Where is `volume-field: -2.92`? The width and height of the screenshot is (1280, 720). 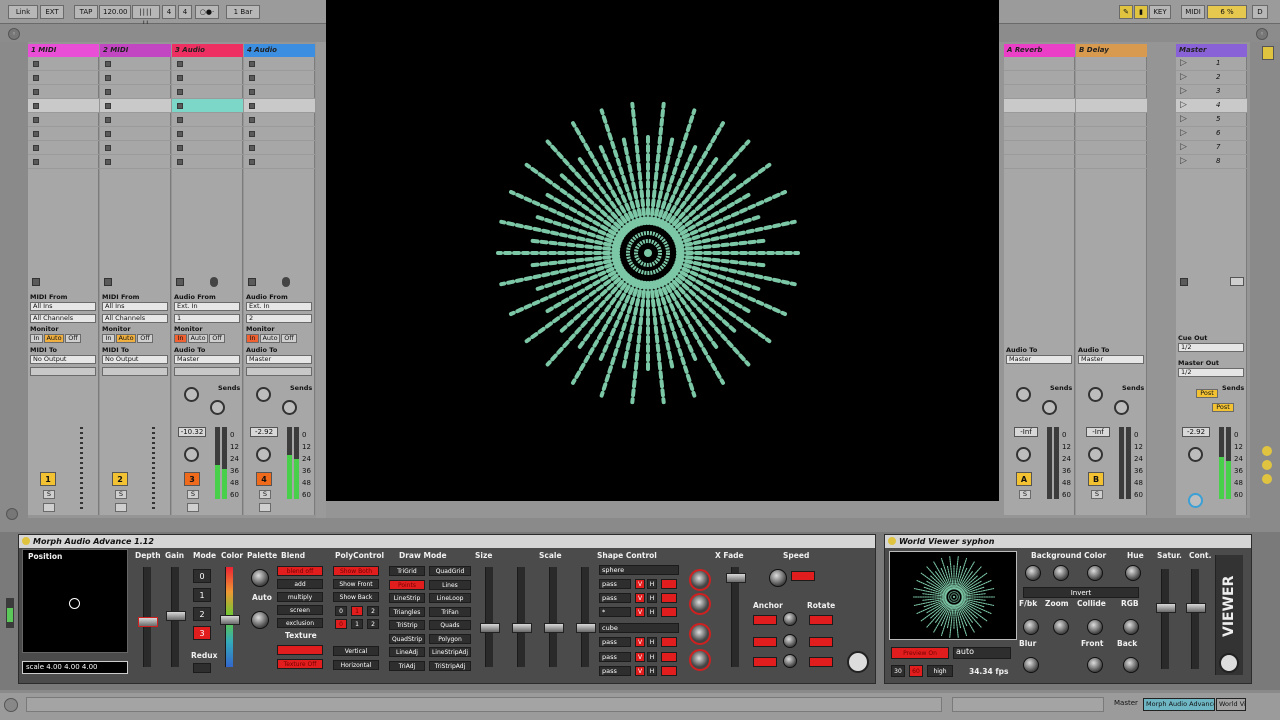
volume-field: -2.92 is located at coordinates (264, 432).